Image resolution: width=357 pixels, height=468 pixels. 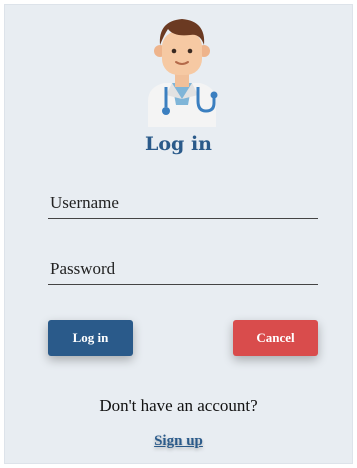 What do you see at coordinates (178, 441) in the screenshot?
I see `signup-link: Sign up` at bounding box center [178, 441].